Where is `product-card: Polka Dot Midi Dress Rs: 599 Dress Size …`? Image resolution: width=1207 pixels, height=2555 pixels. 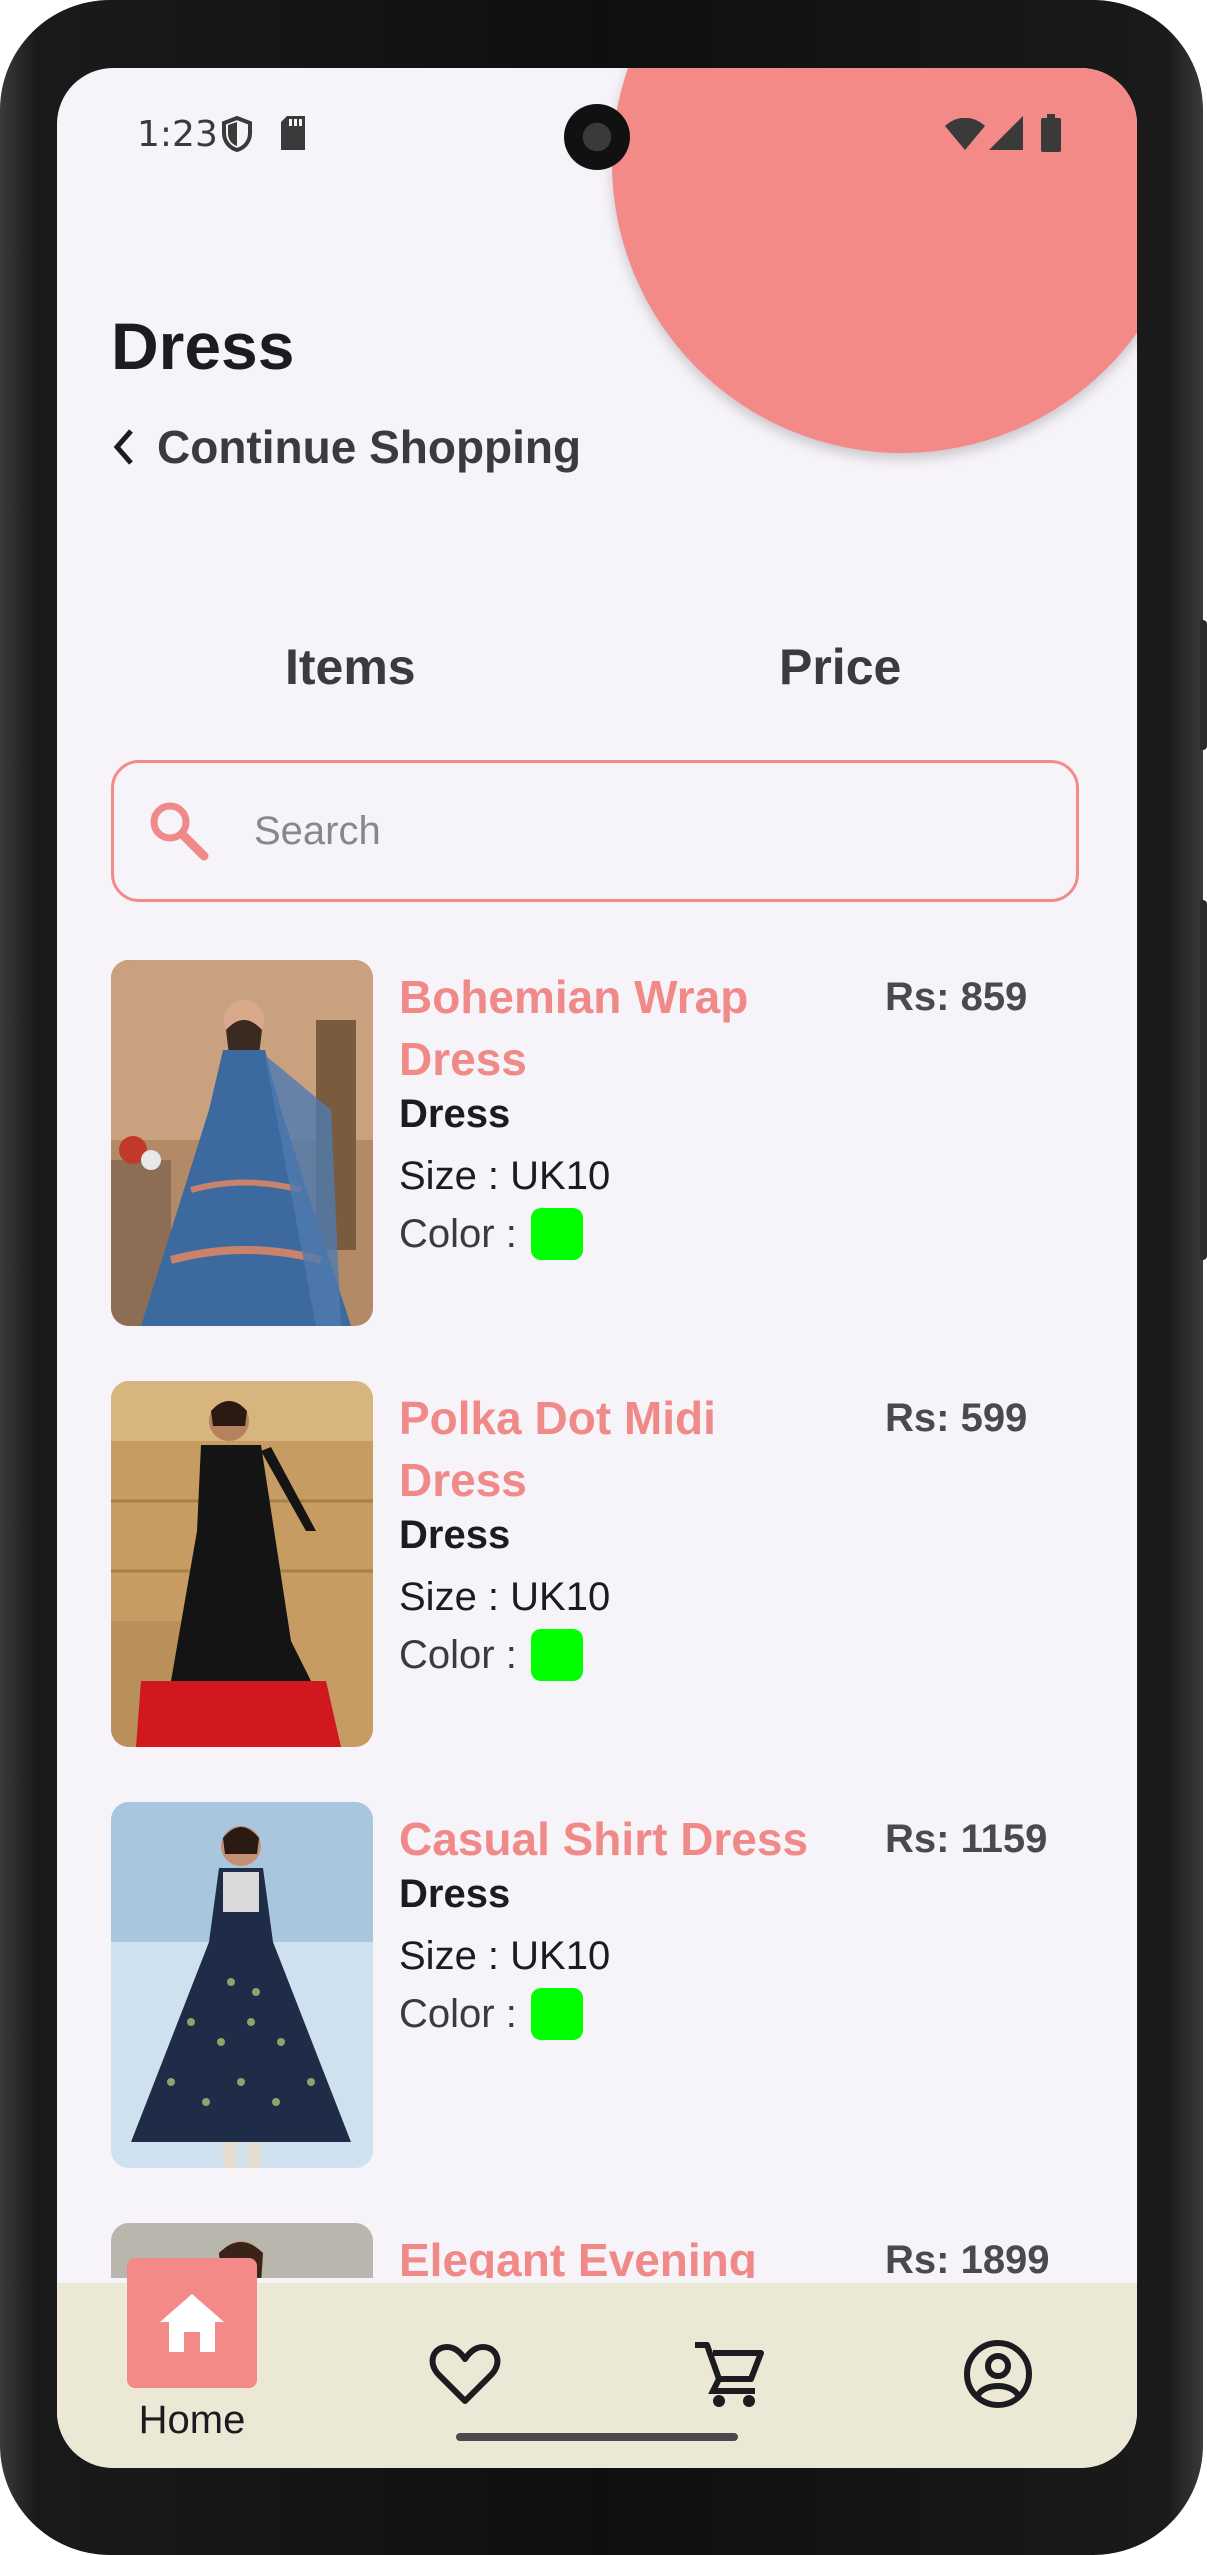
product-card: Polka Dot Midi Dress Rs: 599 Dress Size … is located at coordinates (601, 1566).